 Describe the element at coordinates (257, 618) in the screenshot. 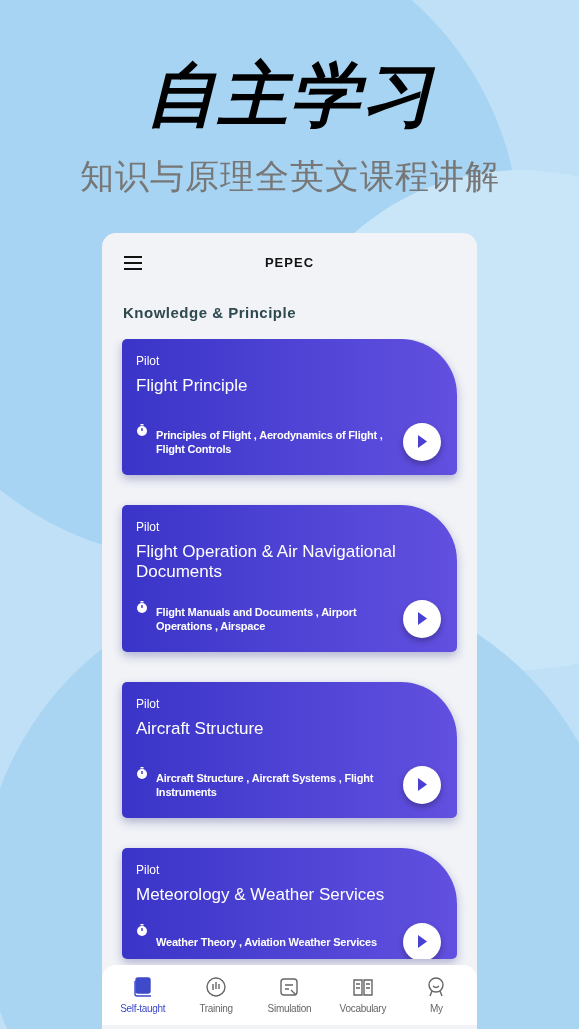

I see `course-topics: Flight Manuals and Documents , Airport Operations , Airspace` at that location.